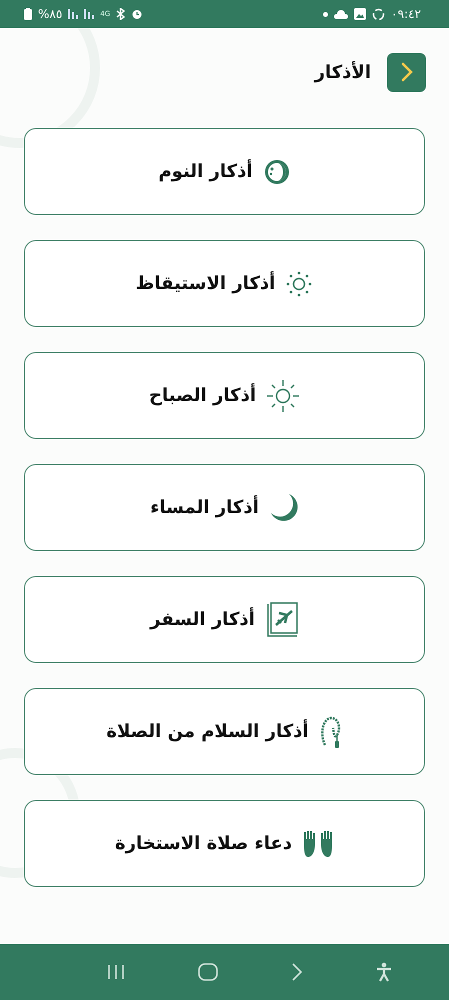  I want to click on category-card: أذكار السلام من الصلاة, so click(224, 731).